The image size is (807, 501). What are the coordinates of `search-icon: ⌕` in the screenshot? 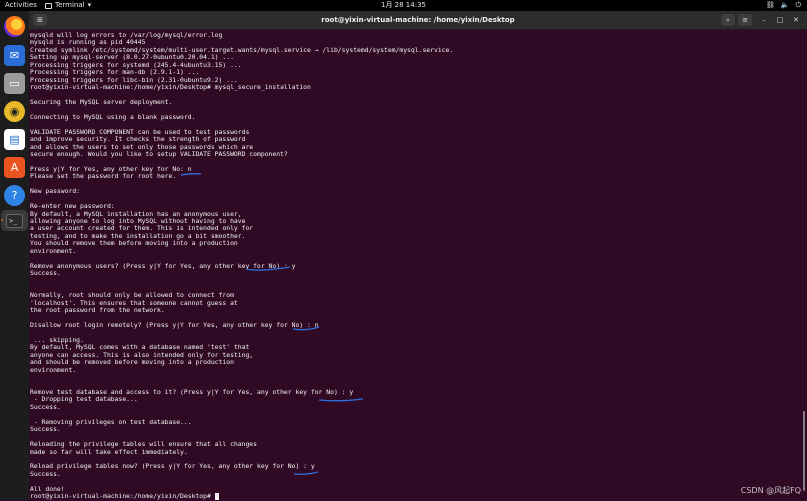 It's located at (728, 20).